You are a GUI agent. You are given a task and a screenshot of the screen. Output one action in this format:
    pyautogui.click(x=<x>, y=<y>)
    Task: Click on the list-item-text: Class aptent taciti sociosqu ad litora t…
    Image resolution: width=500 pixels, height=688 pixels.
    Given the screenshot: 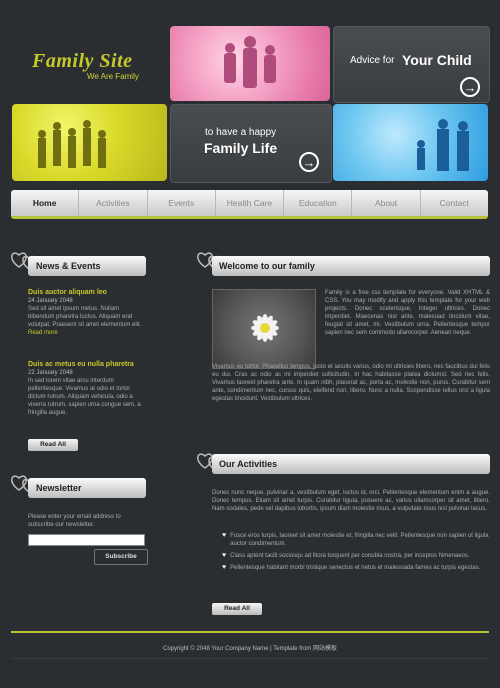 What is the action you would take?
    pyautogui.click(x=350, y=556)
    